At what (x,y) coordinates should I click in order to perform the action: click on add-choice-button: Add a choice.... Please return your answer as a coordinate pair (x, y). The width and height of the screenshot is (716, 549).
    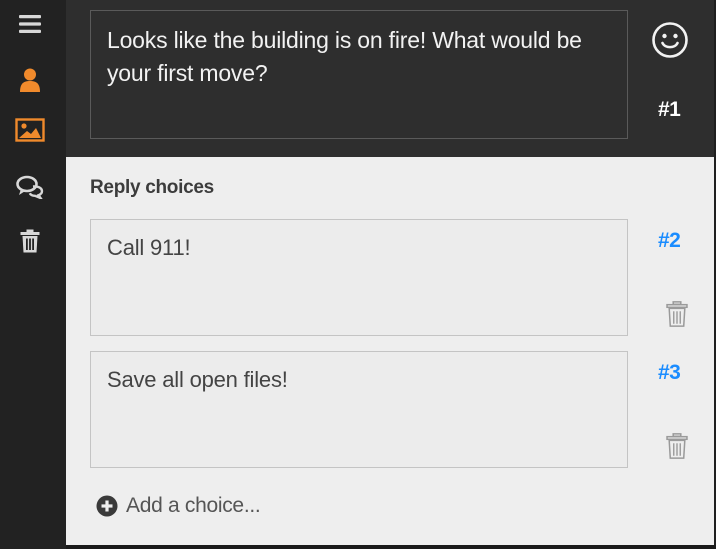
    Looking at the image, I should click on (178, 506).